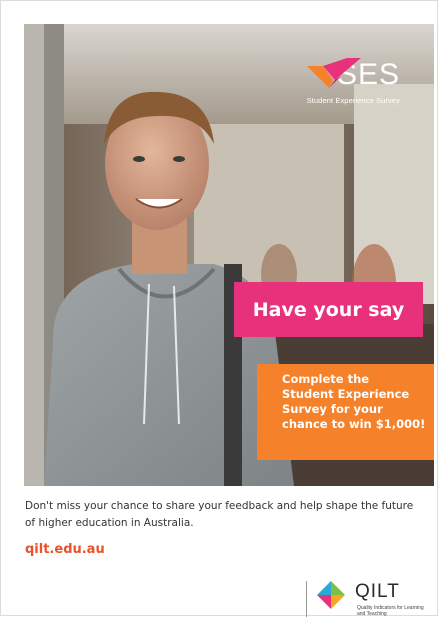 The image size is (438, 617). I want to click on footer-divider, so click(306, 599).